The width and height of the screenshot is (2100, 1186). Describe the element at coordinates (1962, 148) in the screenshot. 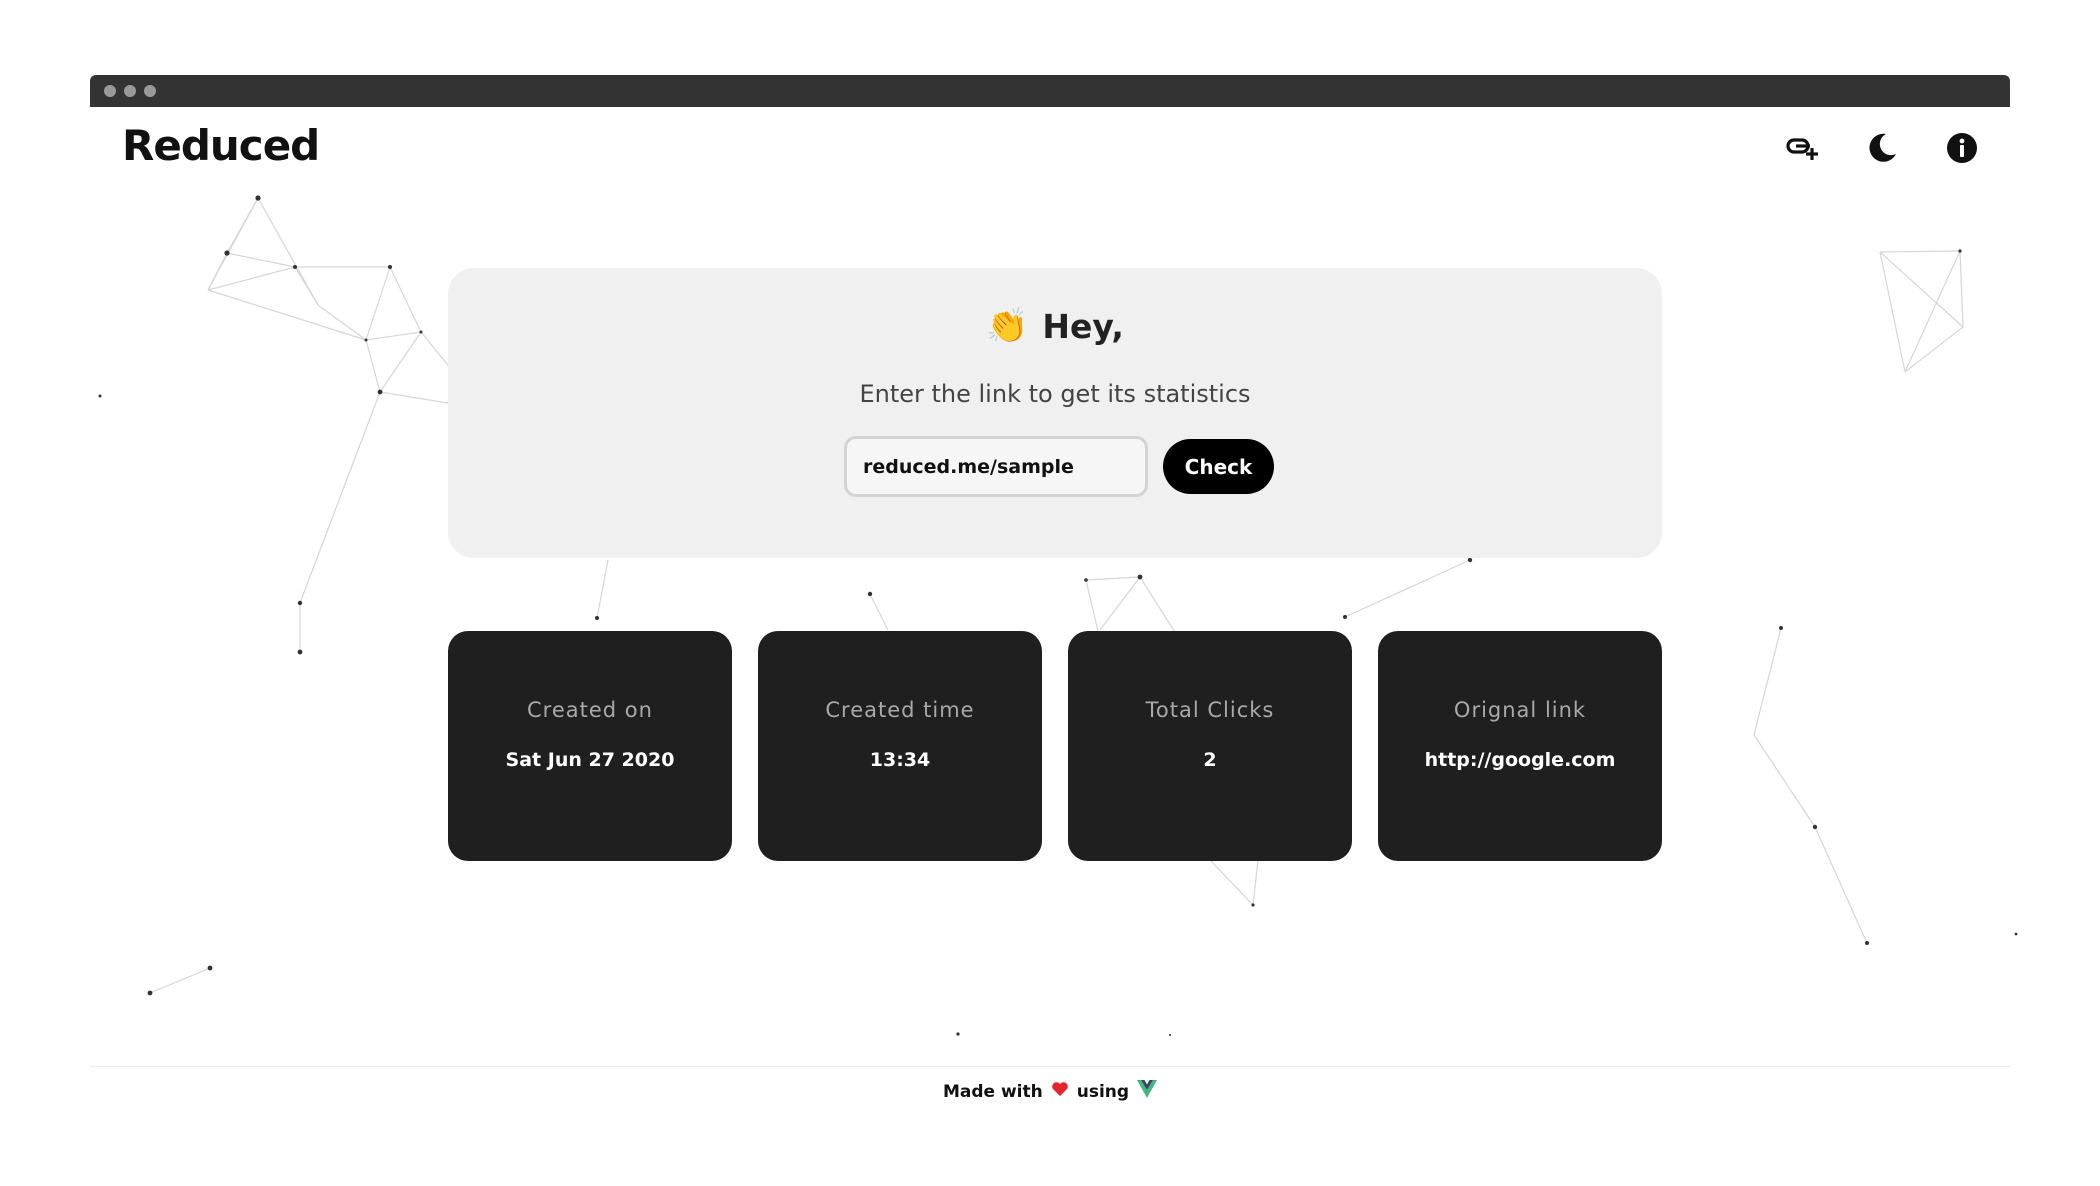

I see `info-icon` at that location.